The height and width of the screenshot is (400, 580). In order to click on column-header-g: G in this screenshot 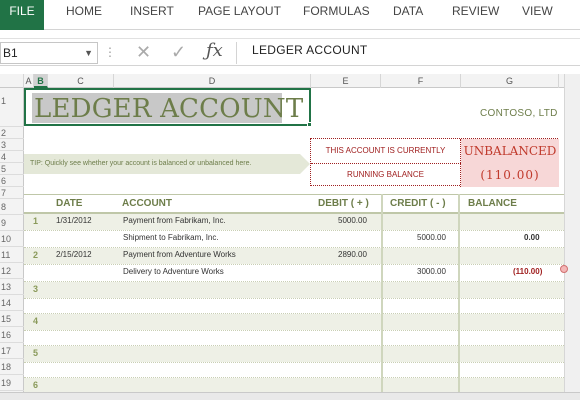, I will do `click(510, 81)`.